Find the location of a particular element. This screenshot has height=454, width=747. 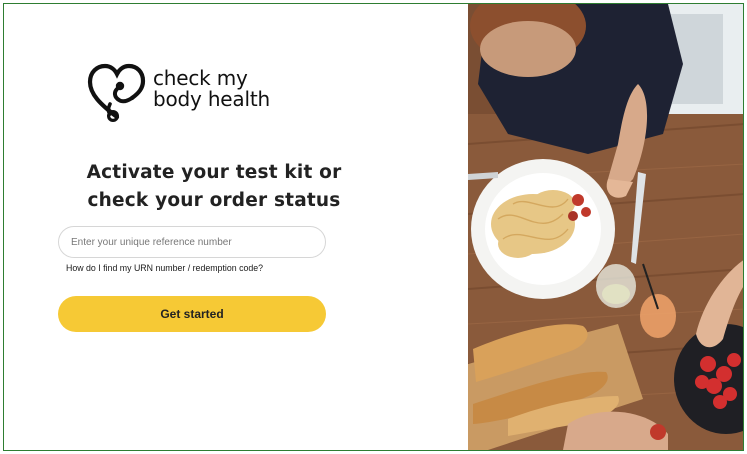

brand-name: check my body health is located at coordinates (211, 89).